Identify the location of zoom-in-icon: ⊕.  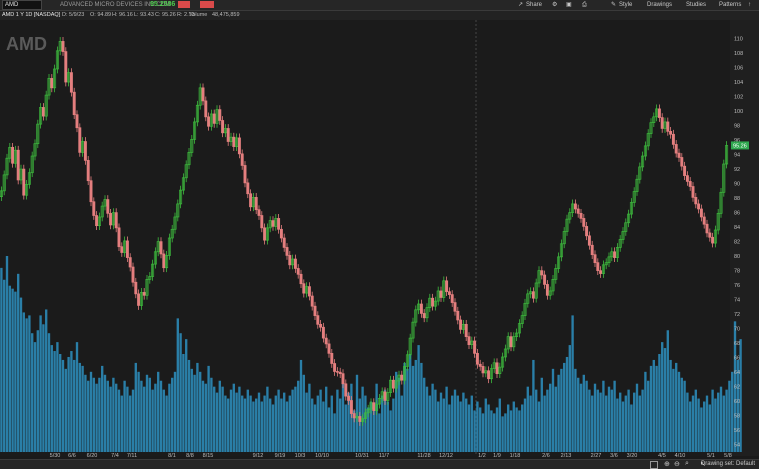
(667, 464).